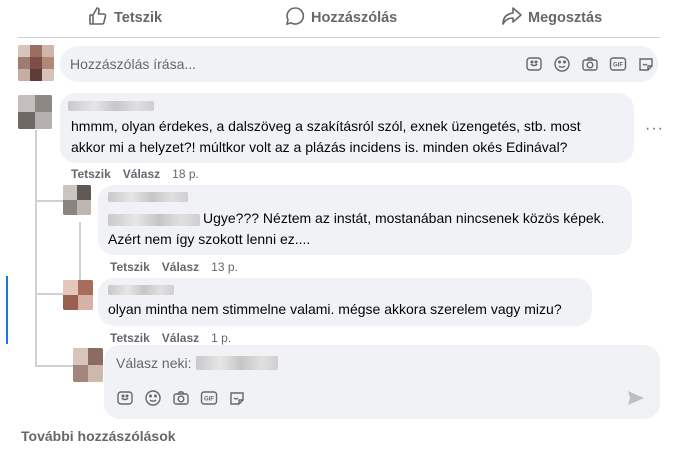 The height and width of the screenshot is (453, 678). I want to click on share-button: Megosztás, so click(552, 18).